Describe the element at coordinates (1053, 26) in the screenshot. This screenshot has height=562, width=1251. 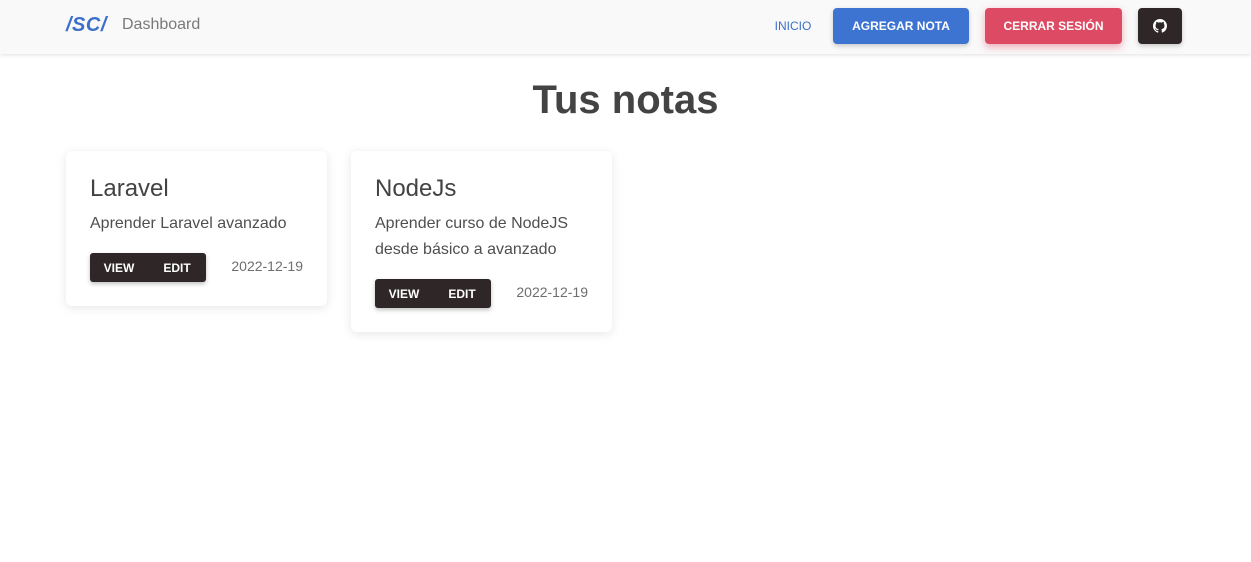
I see `logout-button: CERRAR SESIÓN` at that location.